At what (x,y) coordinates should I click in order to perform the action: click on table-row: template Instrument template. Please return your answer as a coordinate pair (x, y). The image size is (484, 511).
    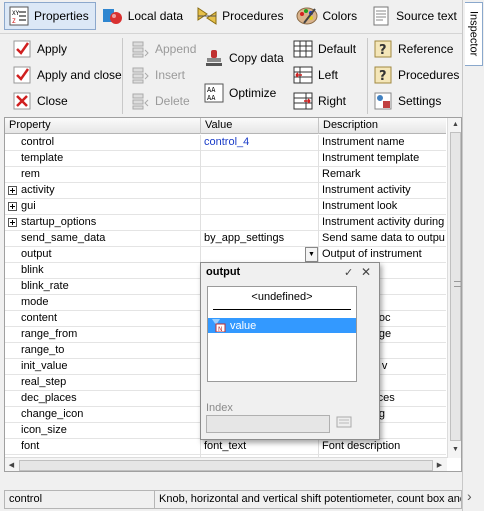
    Looking at the image, I should click on (225, 159).